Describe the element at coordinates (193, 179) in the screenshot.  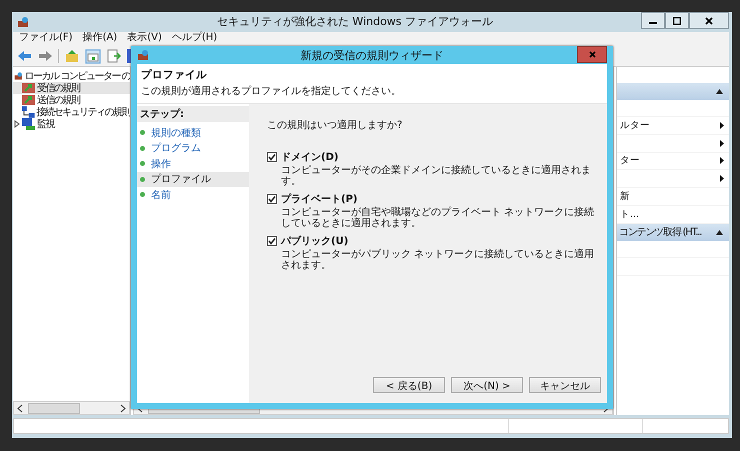
I see `step-item: プロファイル` at that location.